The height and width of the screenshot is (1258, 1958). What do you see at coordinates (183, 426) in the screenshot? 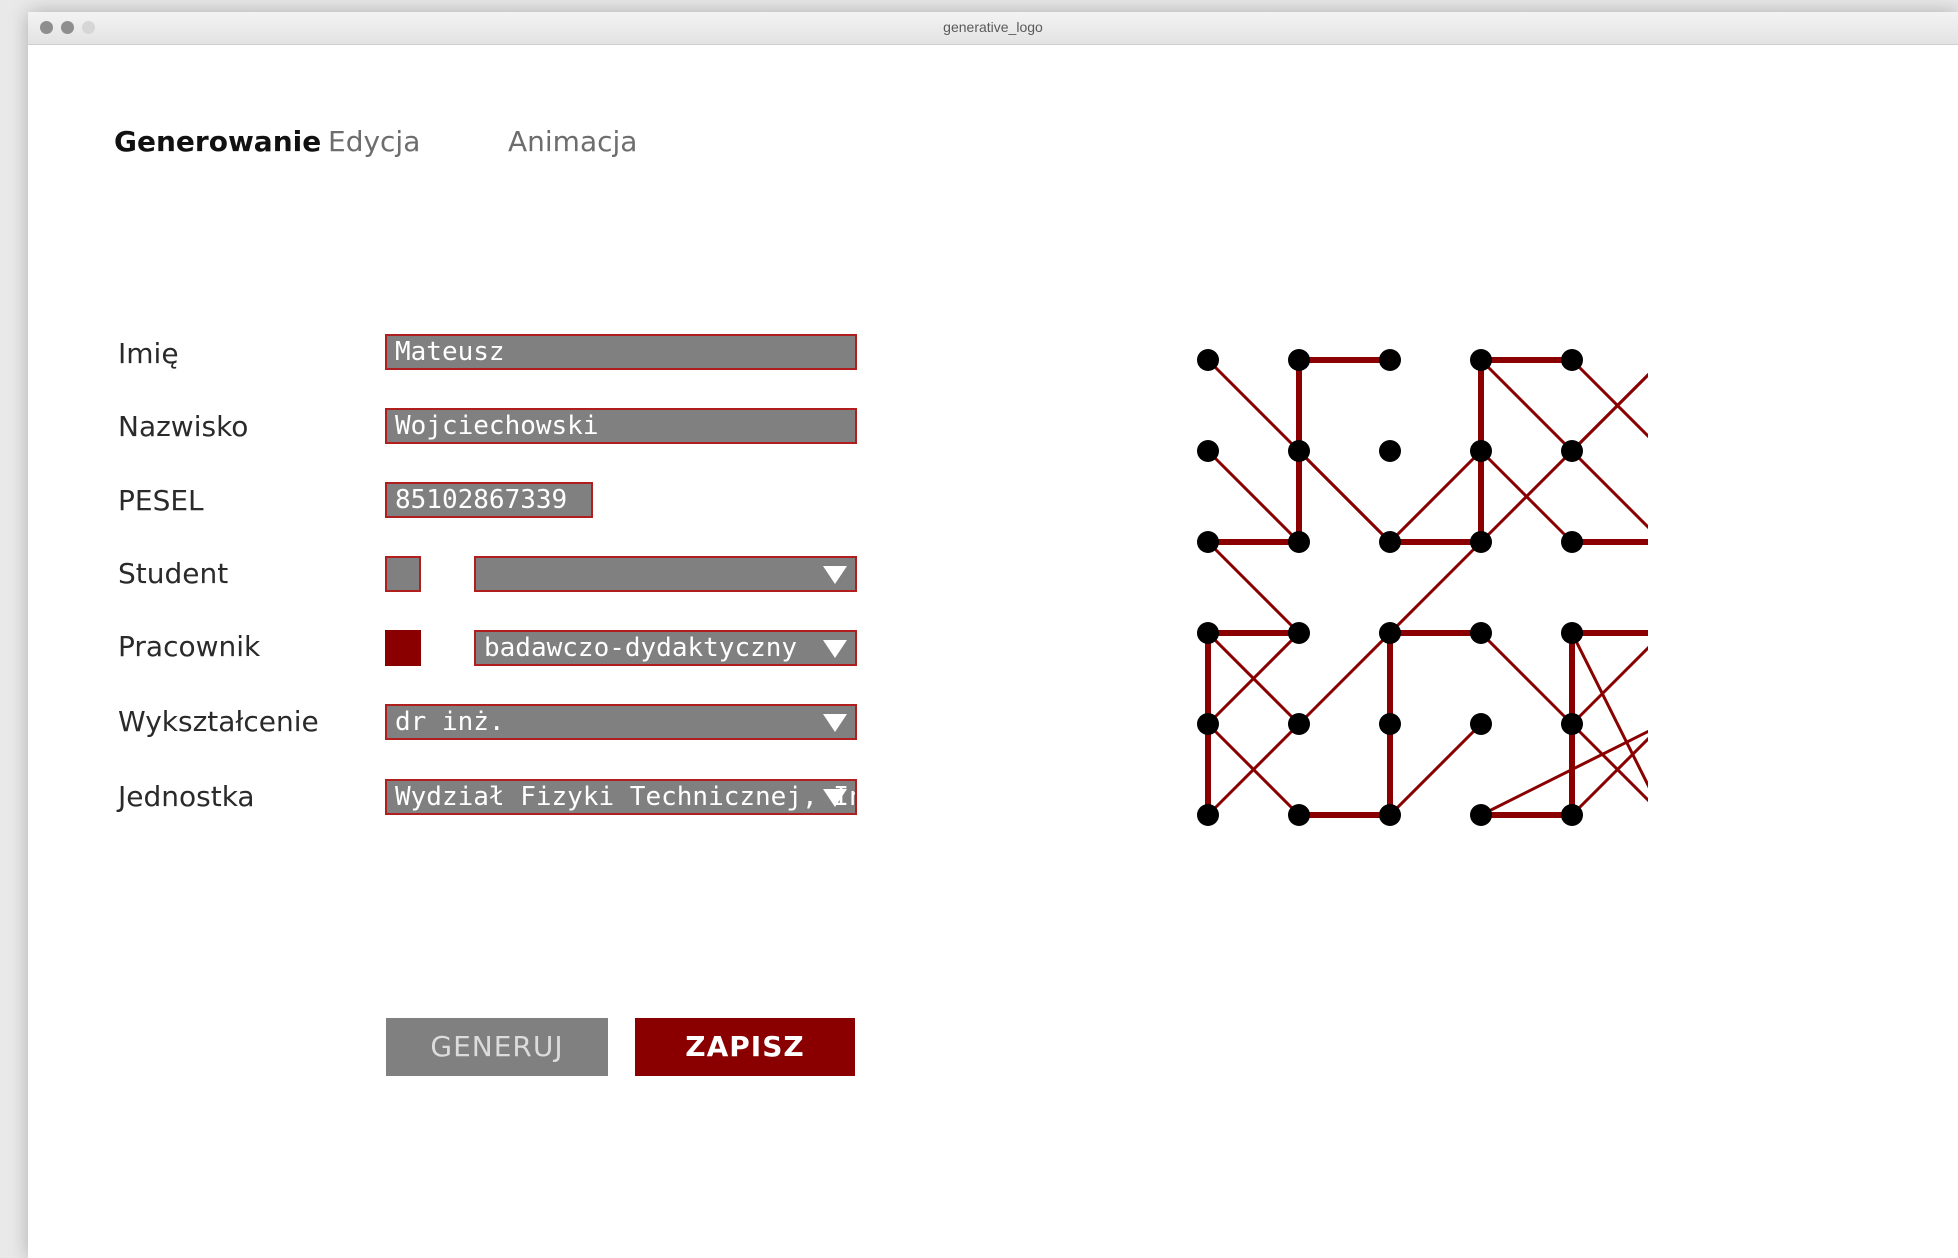
I see `nazwisko-label: Nazwisko` at bounding box center [183, 426].